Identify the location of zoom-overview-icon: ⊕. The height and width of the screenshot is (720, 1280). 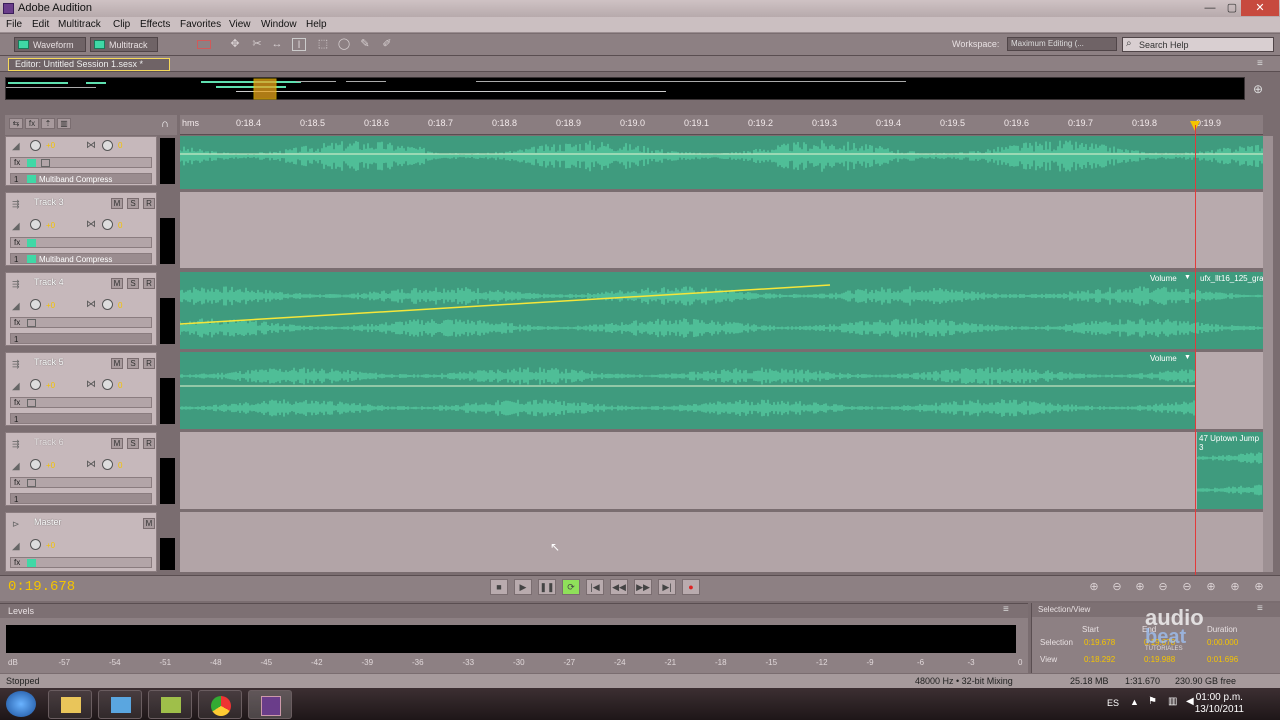
(1258, 89).